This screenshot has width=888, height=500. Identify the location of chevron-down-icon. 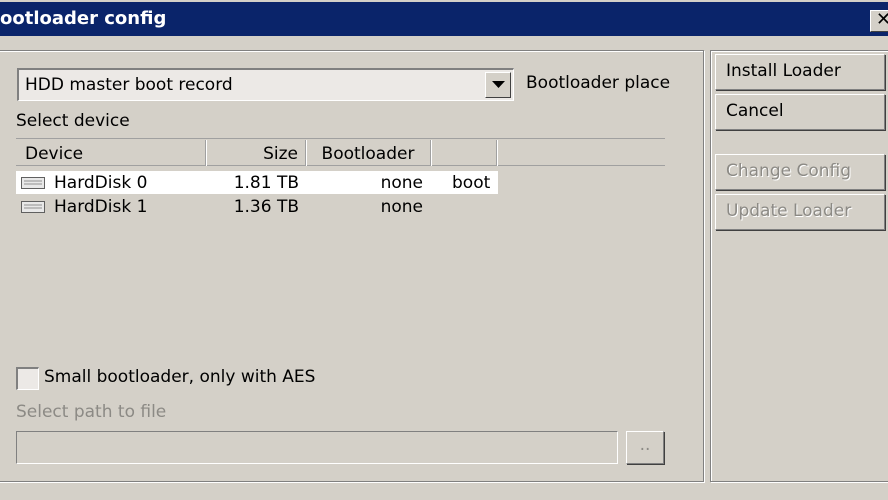
(498, 84).